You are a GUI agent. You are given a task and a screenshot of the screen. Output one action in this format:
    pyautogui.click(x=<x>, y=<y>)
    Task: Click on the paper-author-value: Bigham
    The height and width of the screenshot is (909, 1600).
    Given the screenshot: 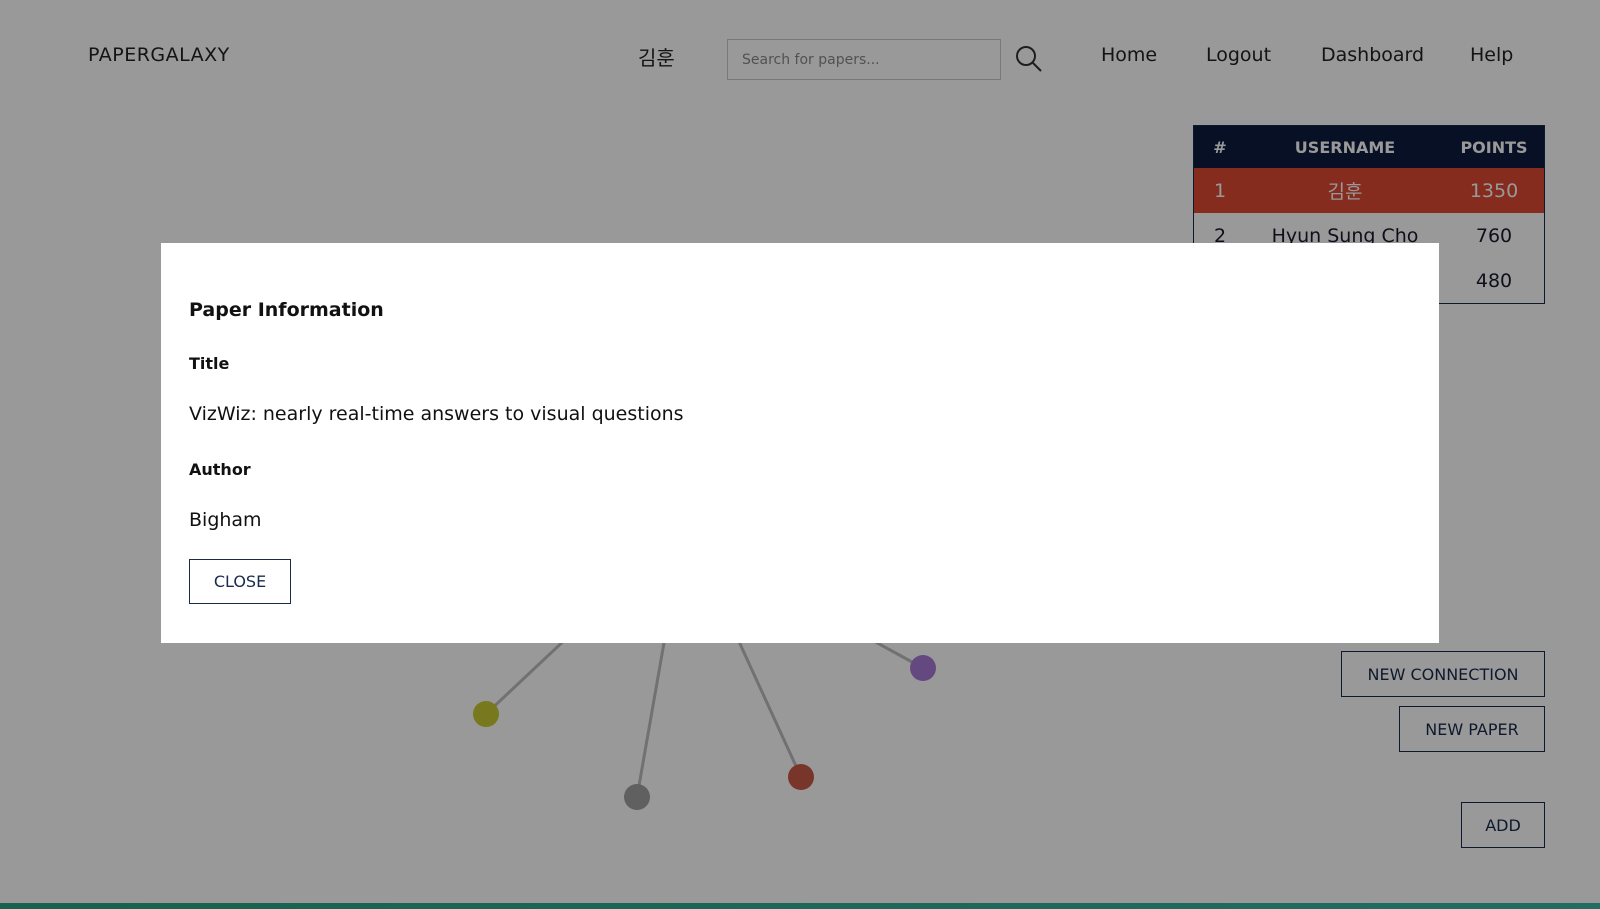 What is the action you would take?
    pyautogui.click(x=225, y=520)
    